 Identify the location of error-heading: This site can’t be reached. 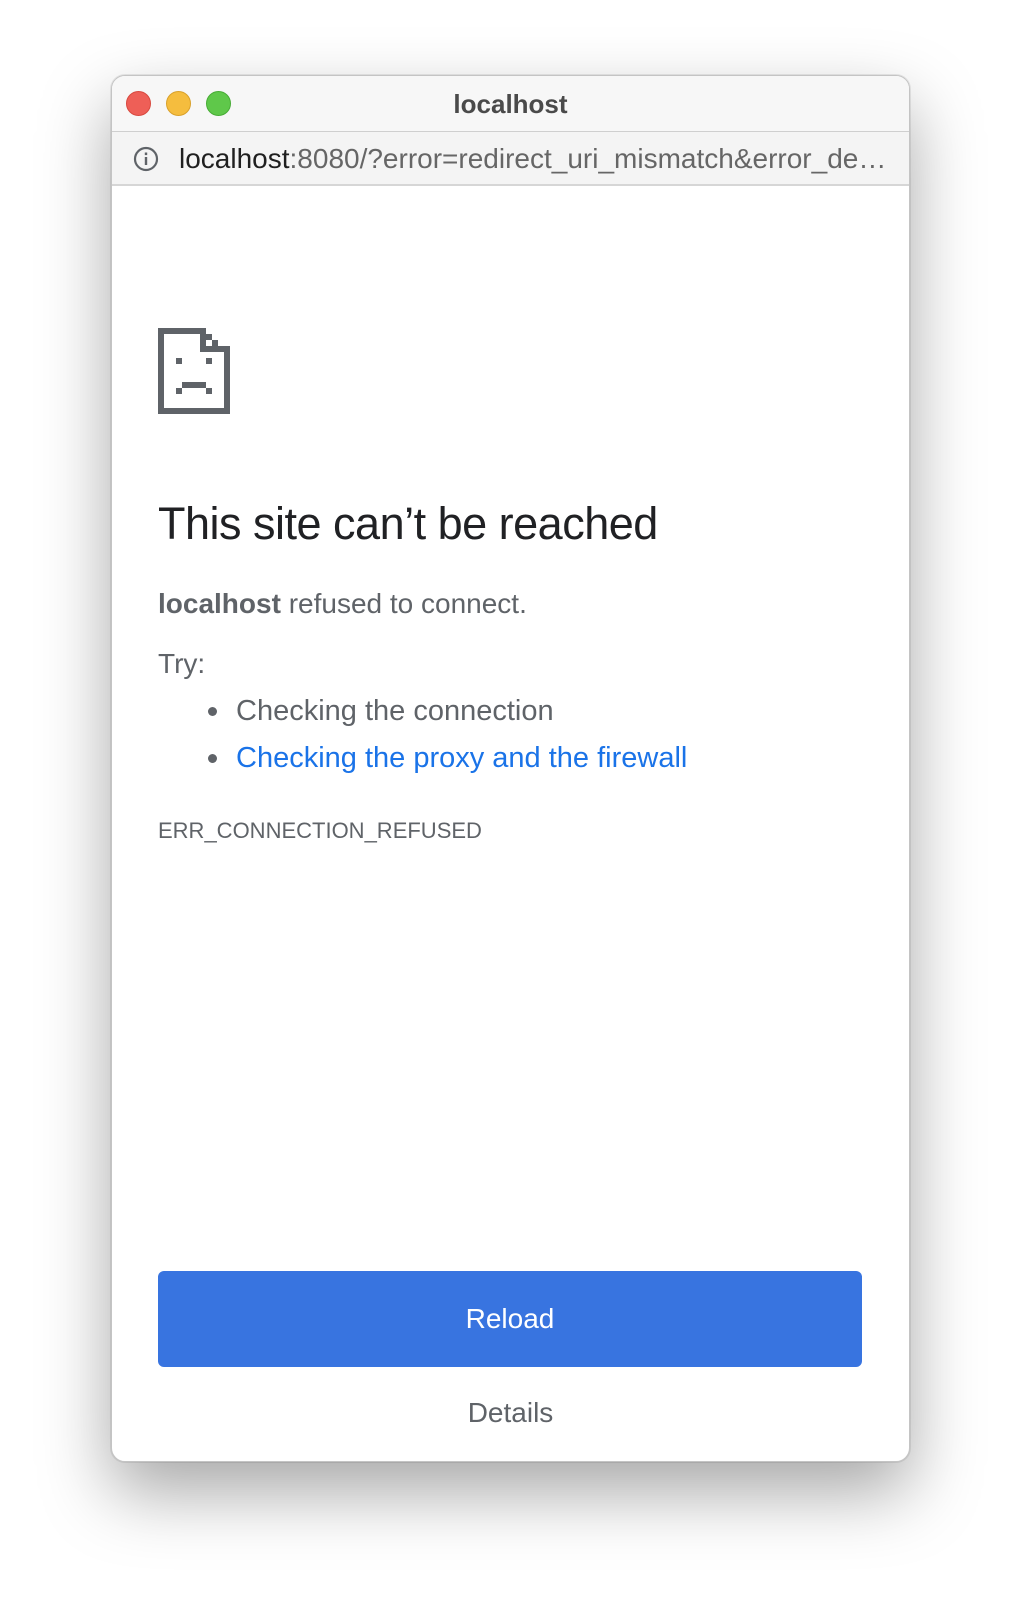
(408, 523).